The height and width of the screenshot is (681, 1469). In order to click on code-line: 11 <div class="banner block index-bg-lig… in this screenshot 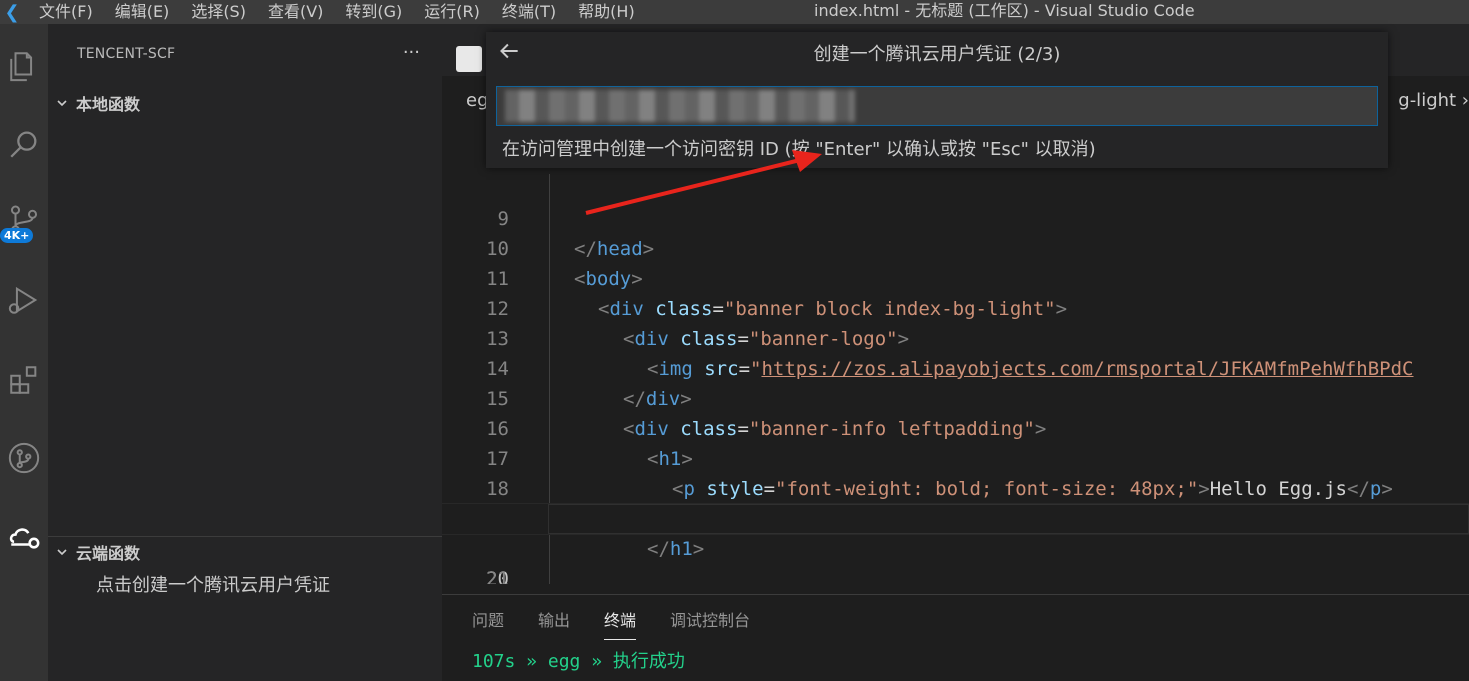, I will do `click(777, 294)`.